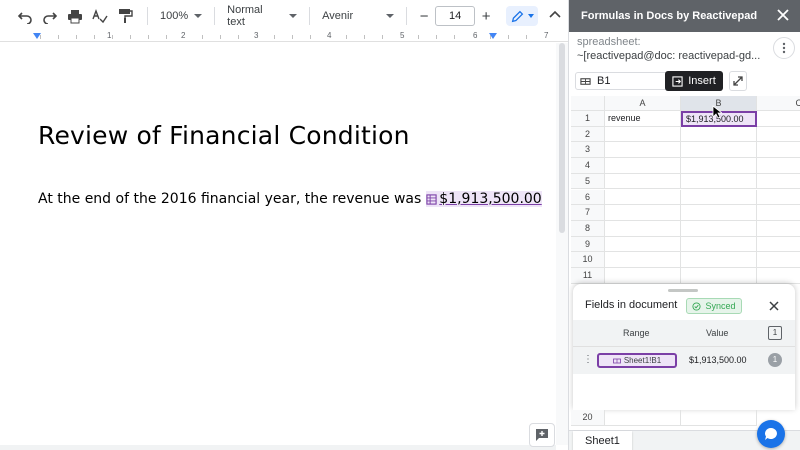 This screenshot has width=800, height=450. I want to click on editing-mode-button, so click(522, 16).